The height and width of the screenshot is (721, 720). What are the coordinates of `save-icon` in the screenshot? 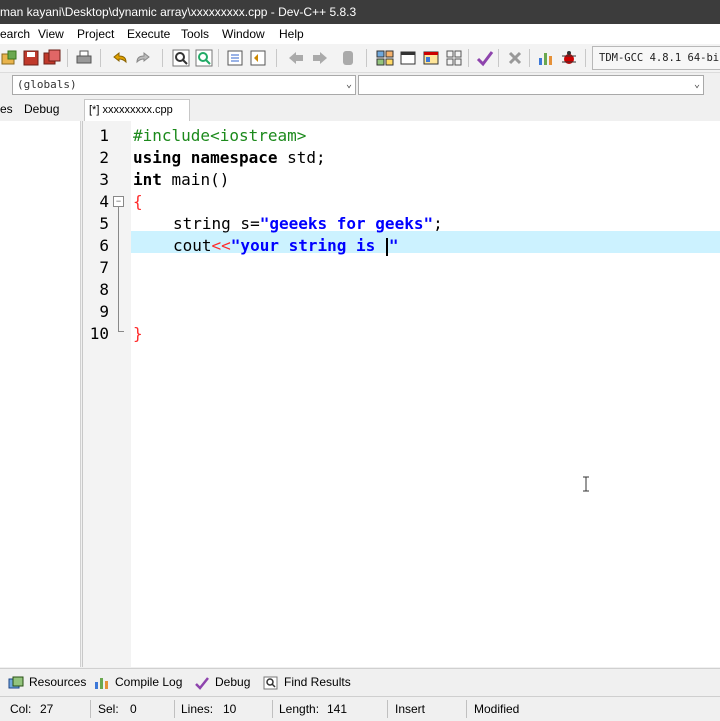 It's located at (31, 58).